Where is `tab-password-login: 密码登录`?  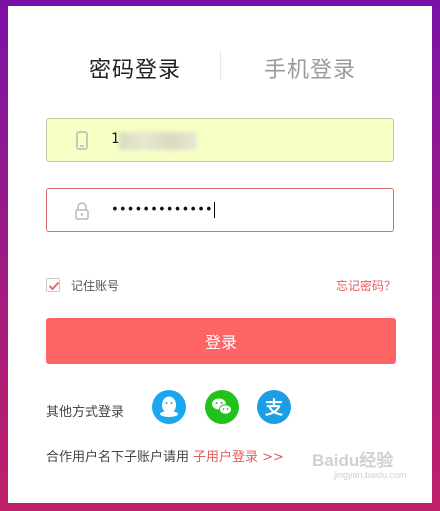 tab-password-login: 密码登录 is located at coordinates (135, 68).